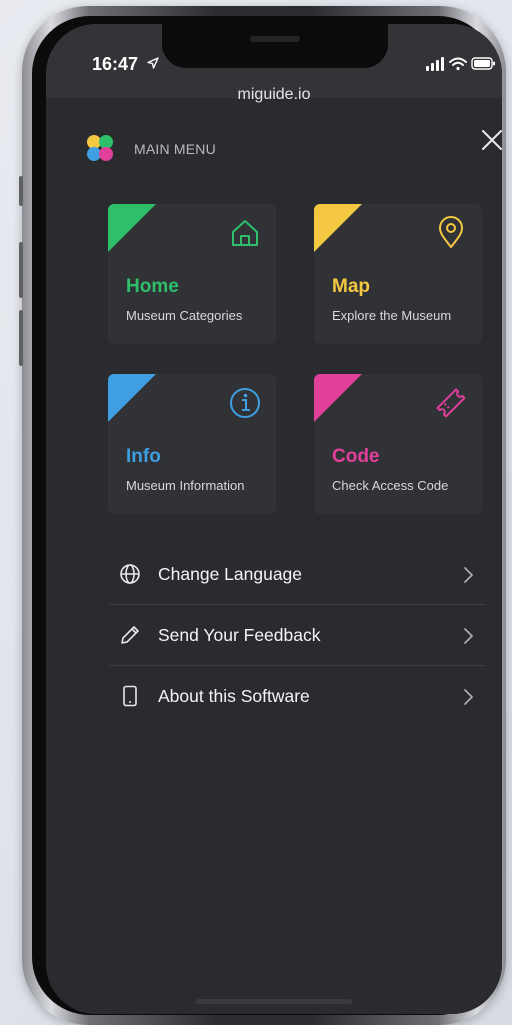 This screenshot has height=1025, width=512. I want to click on list-item-label: About this Software, so click(234, 696).